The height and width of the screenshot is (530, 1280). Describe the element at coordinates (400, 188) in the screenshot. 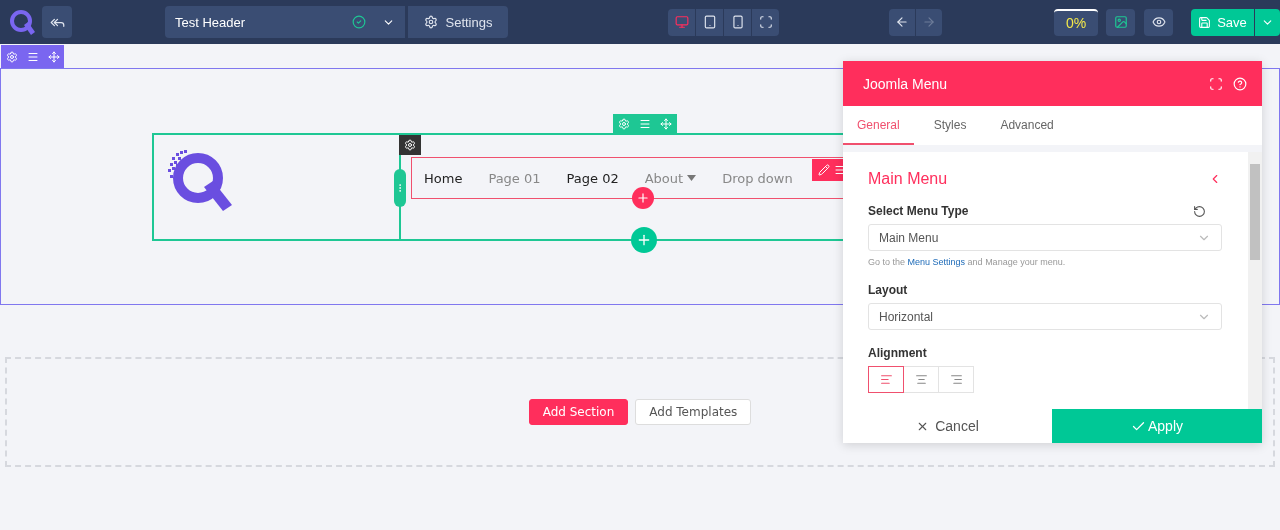

I see `column-resize-handle` at that location.